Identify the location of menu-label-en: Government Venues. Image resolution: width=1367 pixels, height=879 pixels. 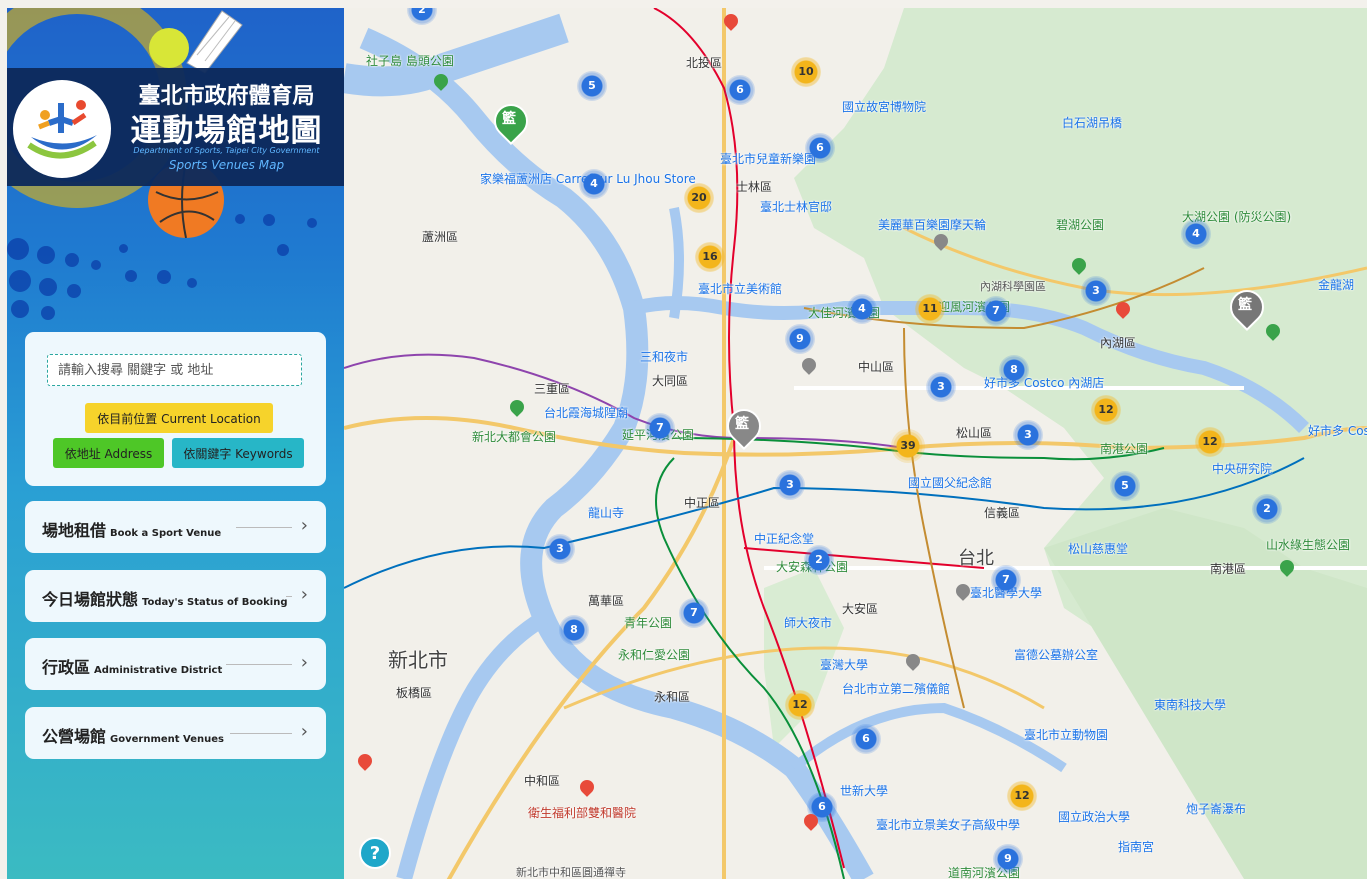
(167, 739).